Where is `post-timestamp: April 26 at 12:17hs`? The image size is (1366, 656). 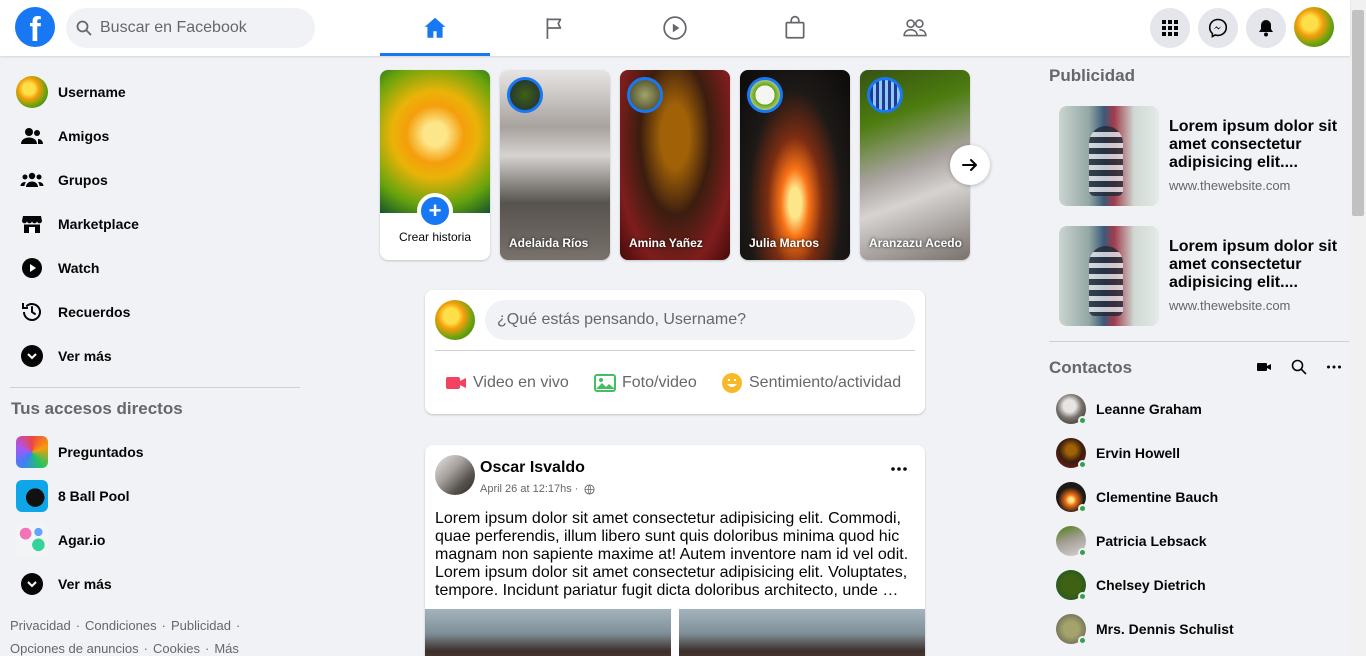
post-timestamp: April 26 at 12:17hs is located at coordinates (526, 489).